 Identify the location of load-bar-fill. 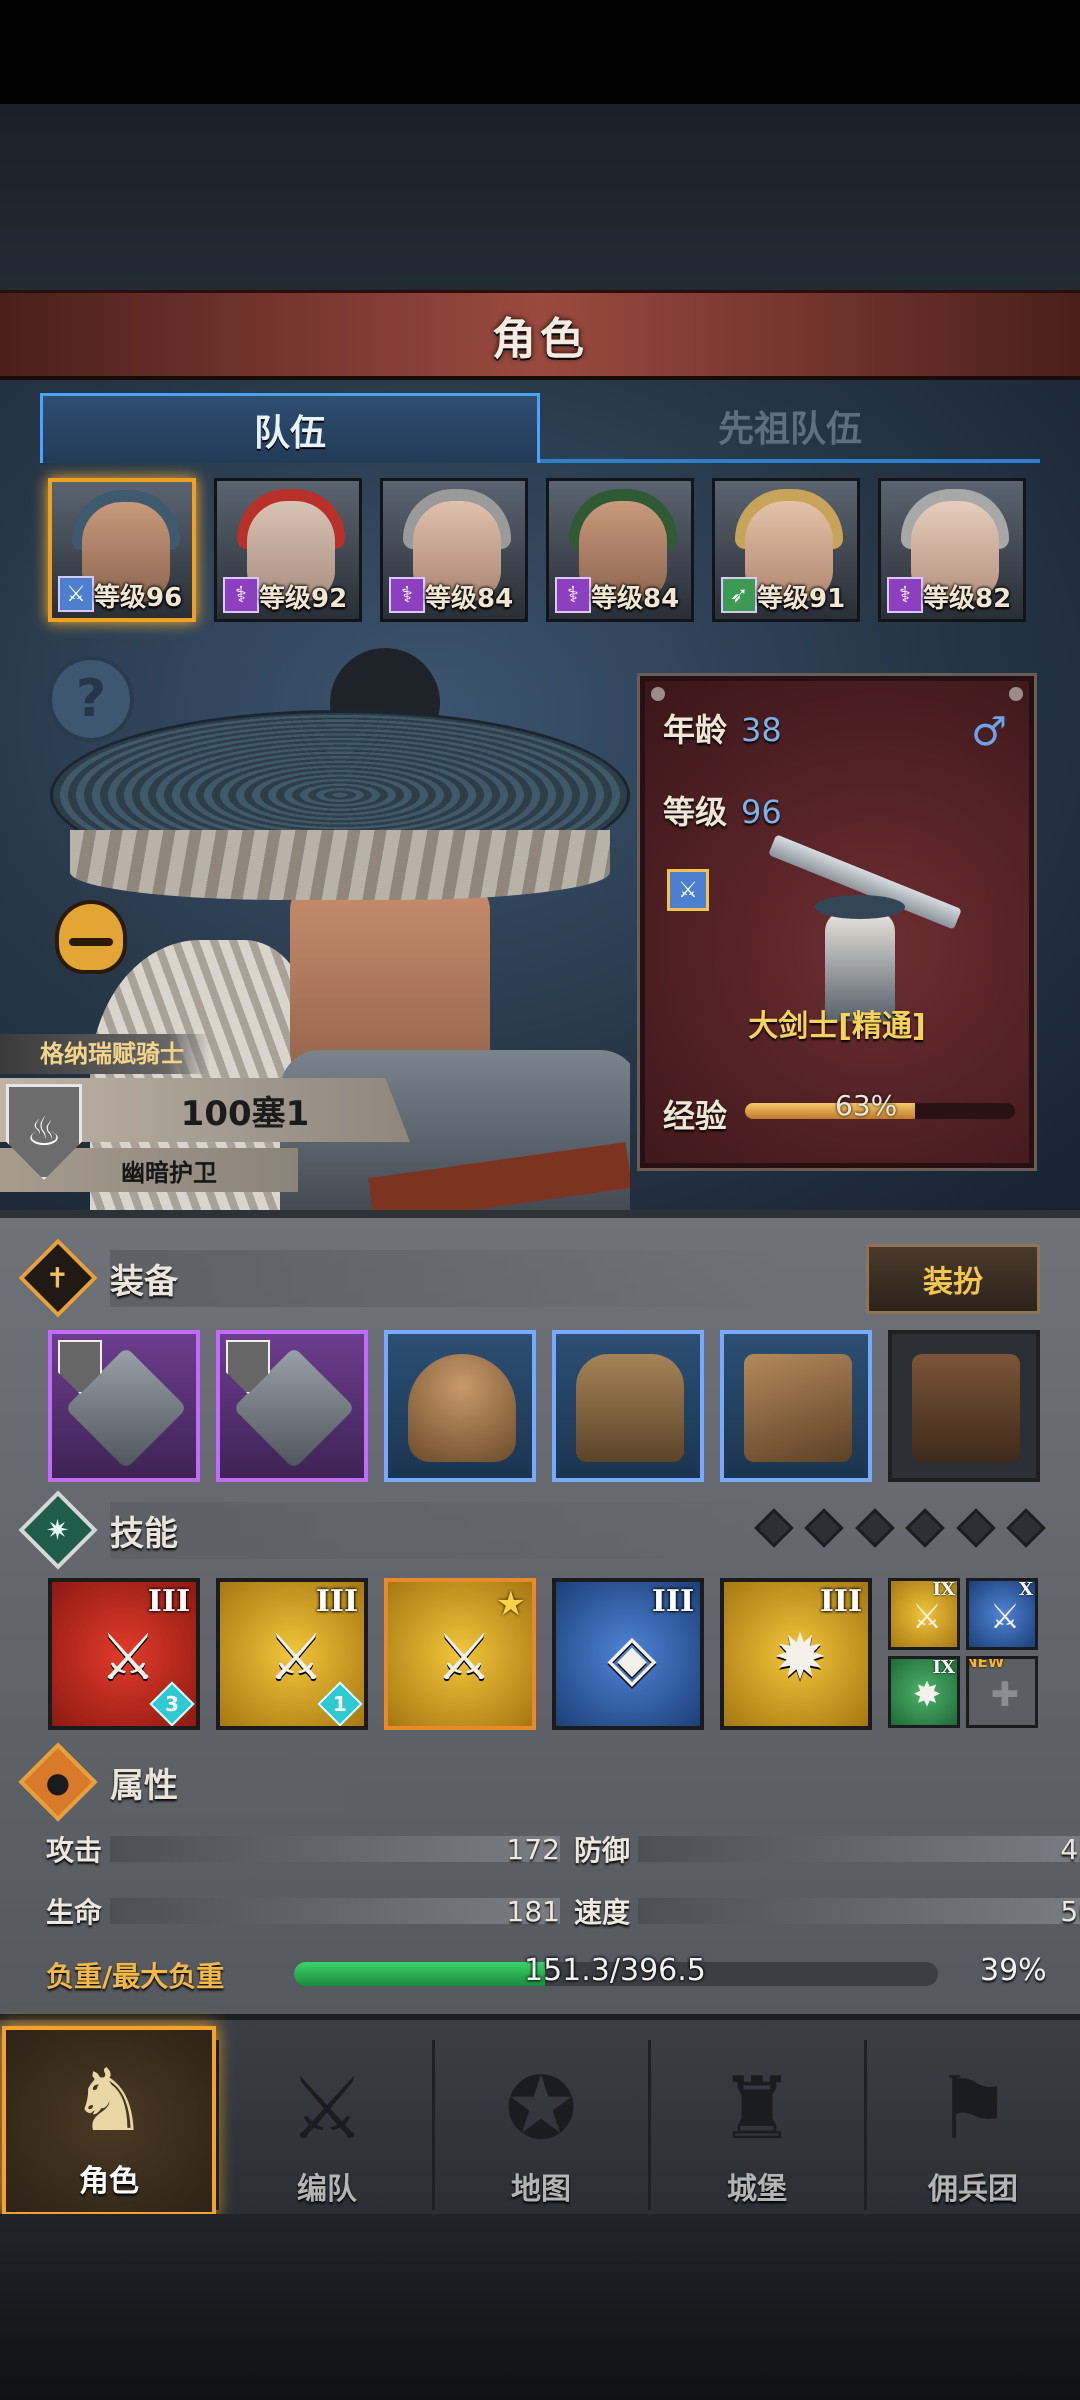
(420, 1974).